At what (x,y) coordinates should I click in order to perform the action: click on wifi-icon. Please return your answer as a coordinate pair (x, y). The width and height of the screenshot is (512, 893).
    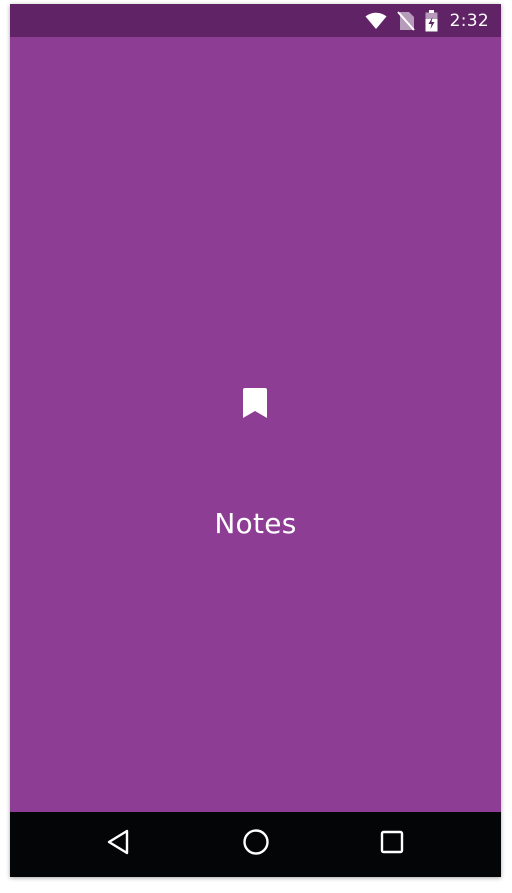
    Looking at the image, I should click on (376, 21).